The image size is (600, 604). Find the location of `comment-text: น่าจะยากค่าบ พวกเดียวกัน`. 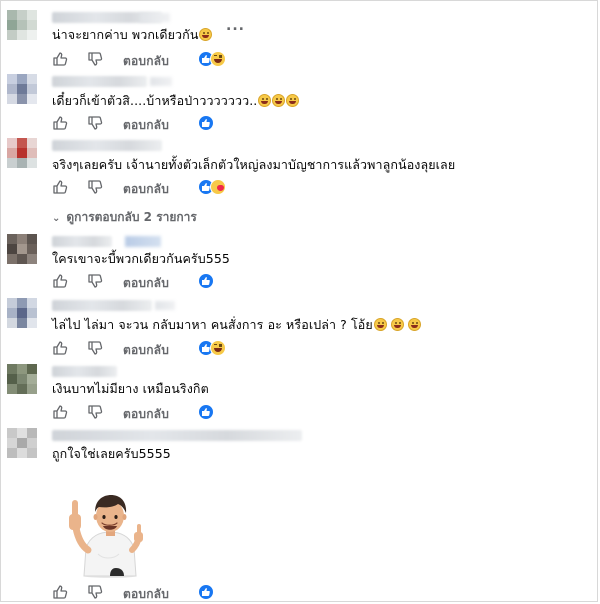

comment-text: น่าจะยากค่าบ พวกเดียวกัน is located at coordinates (132, 35).